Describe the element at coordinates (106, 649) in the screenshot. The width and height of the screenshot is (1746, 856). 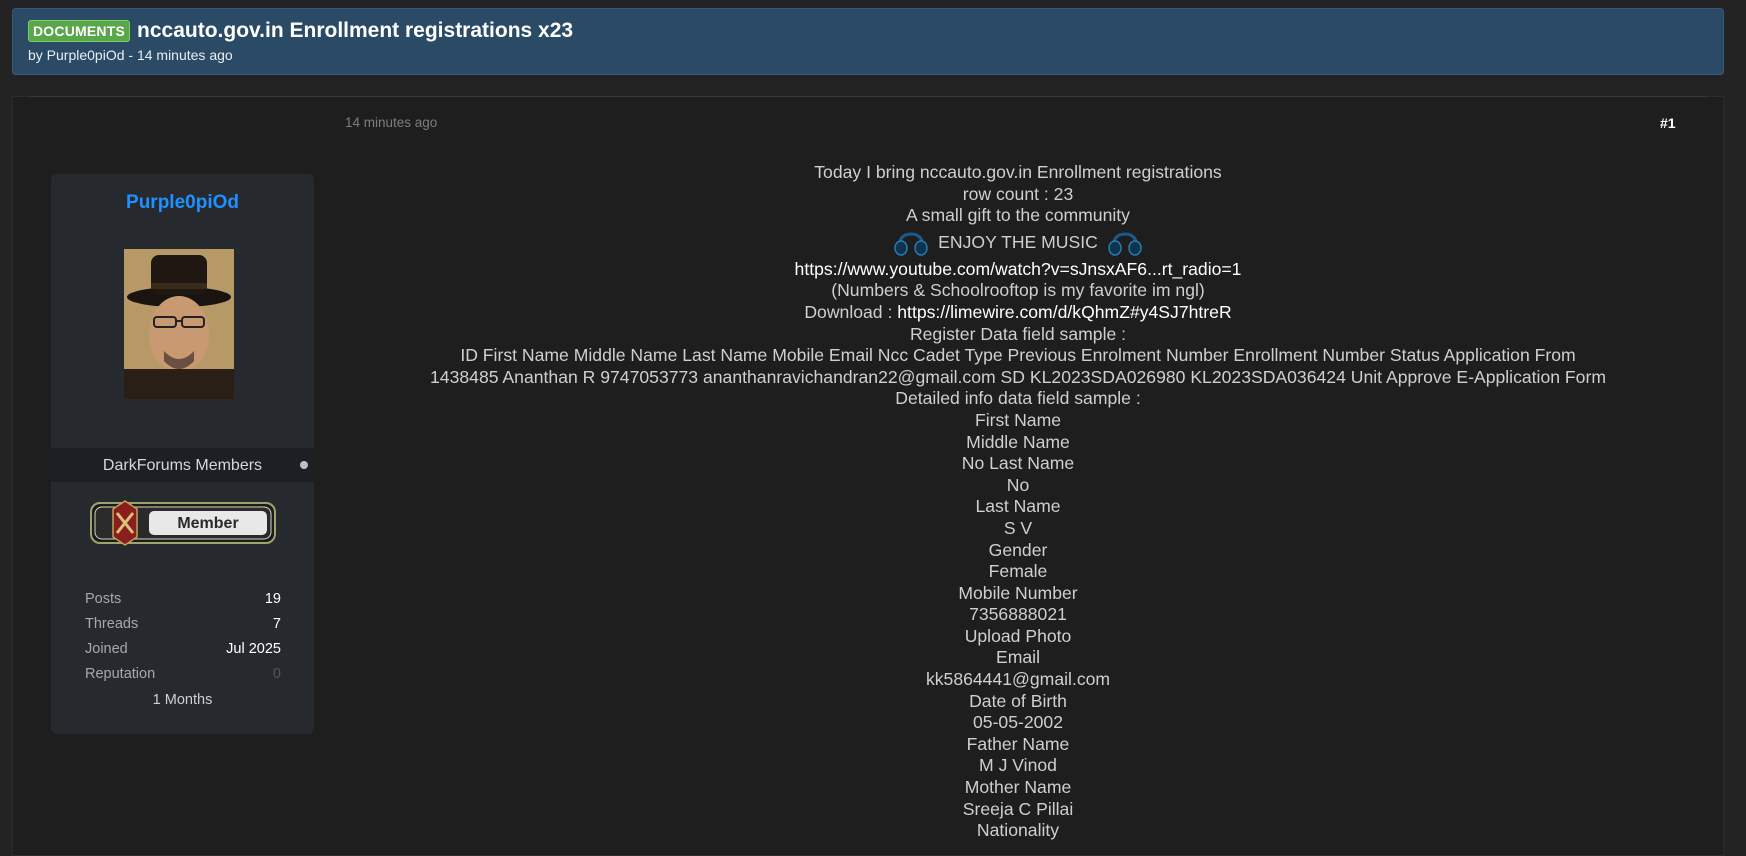
I see `stat-label: Joined` at that location.